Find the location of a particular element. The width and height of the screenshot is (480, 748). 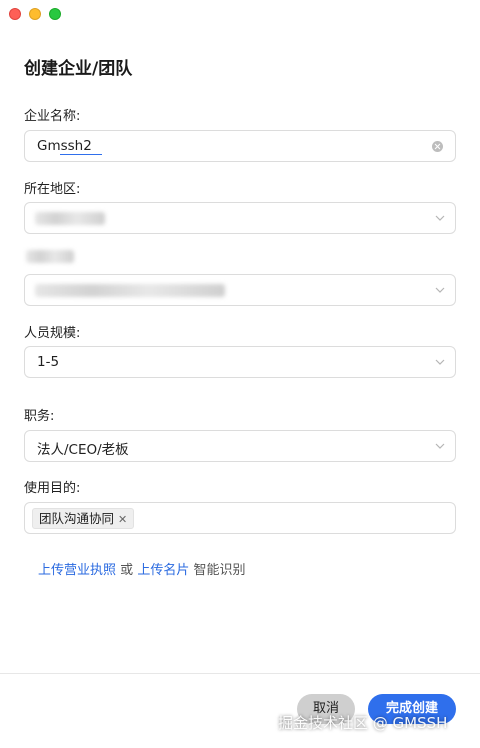

upload-suffix-text: 智能识别 is located at coordinates (219, 570).